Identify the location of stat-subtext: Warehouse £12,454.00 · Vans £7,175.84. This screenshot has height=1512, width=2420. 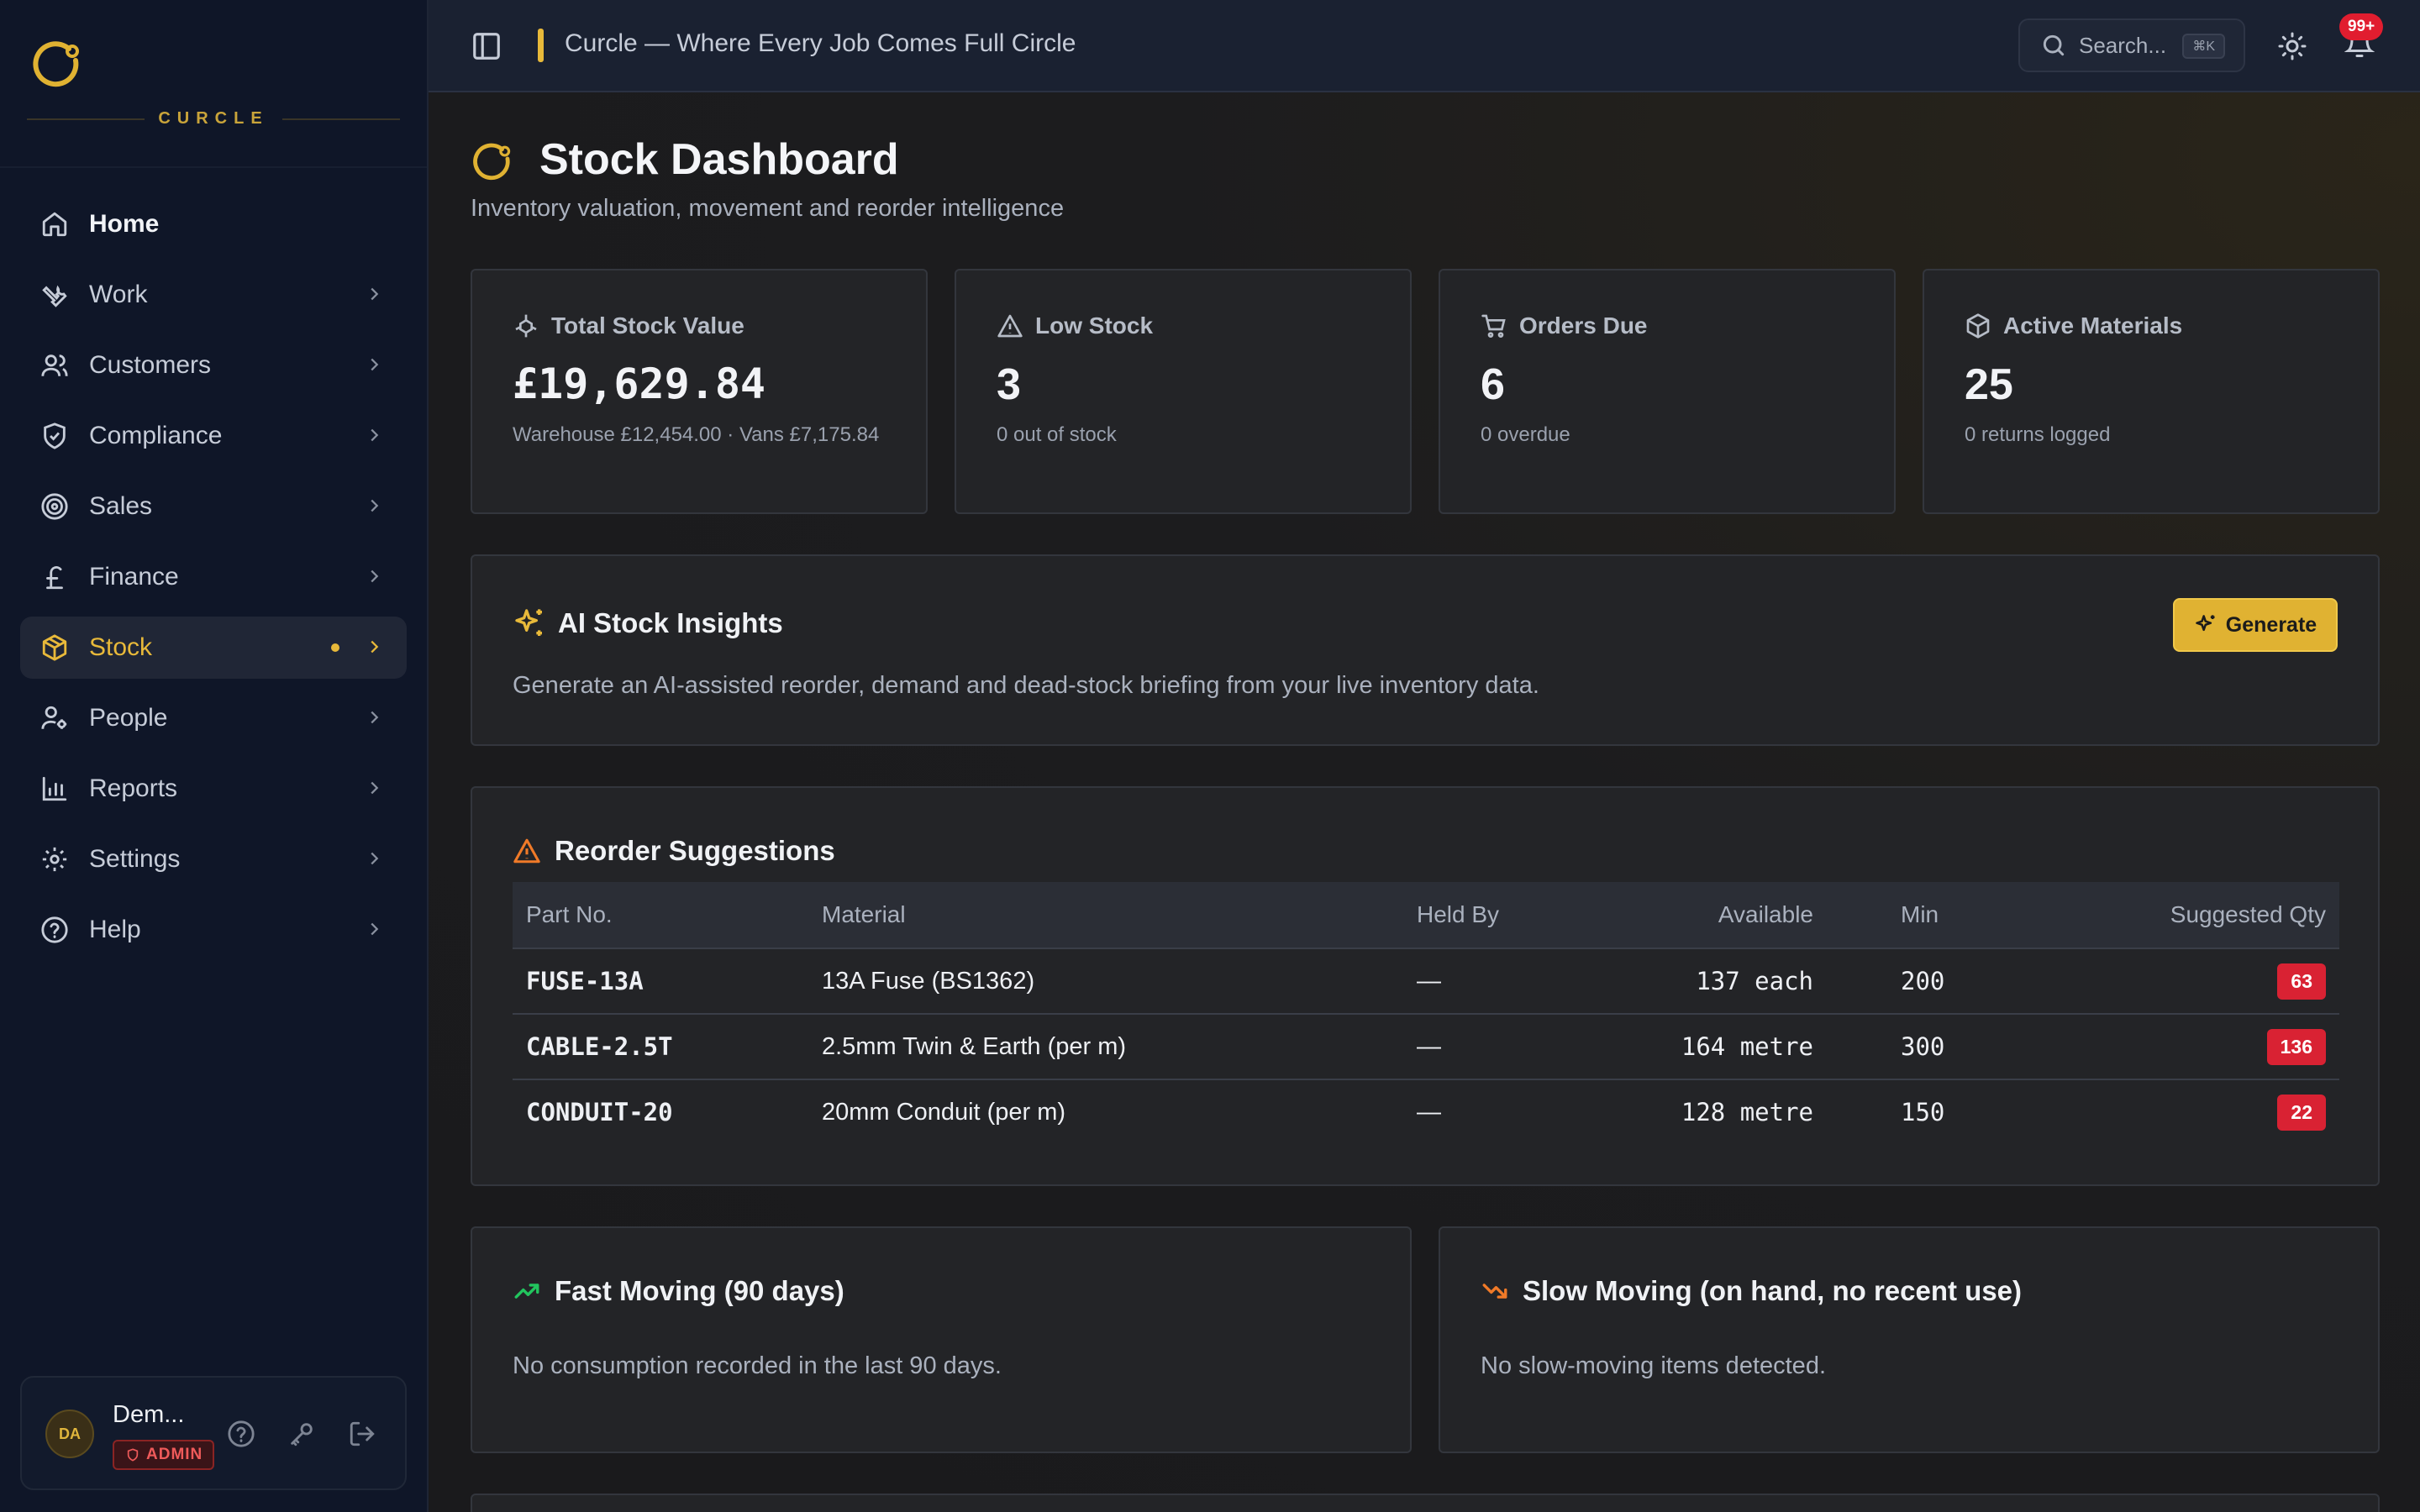
(696, 434).